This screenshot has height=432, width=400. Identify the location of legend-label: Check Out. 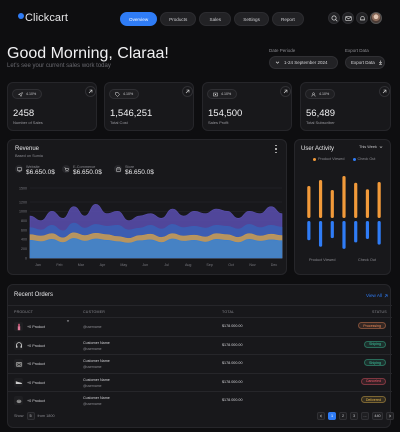
(366, 159).